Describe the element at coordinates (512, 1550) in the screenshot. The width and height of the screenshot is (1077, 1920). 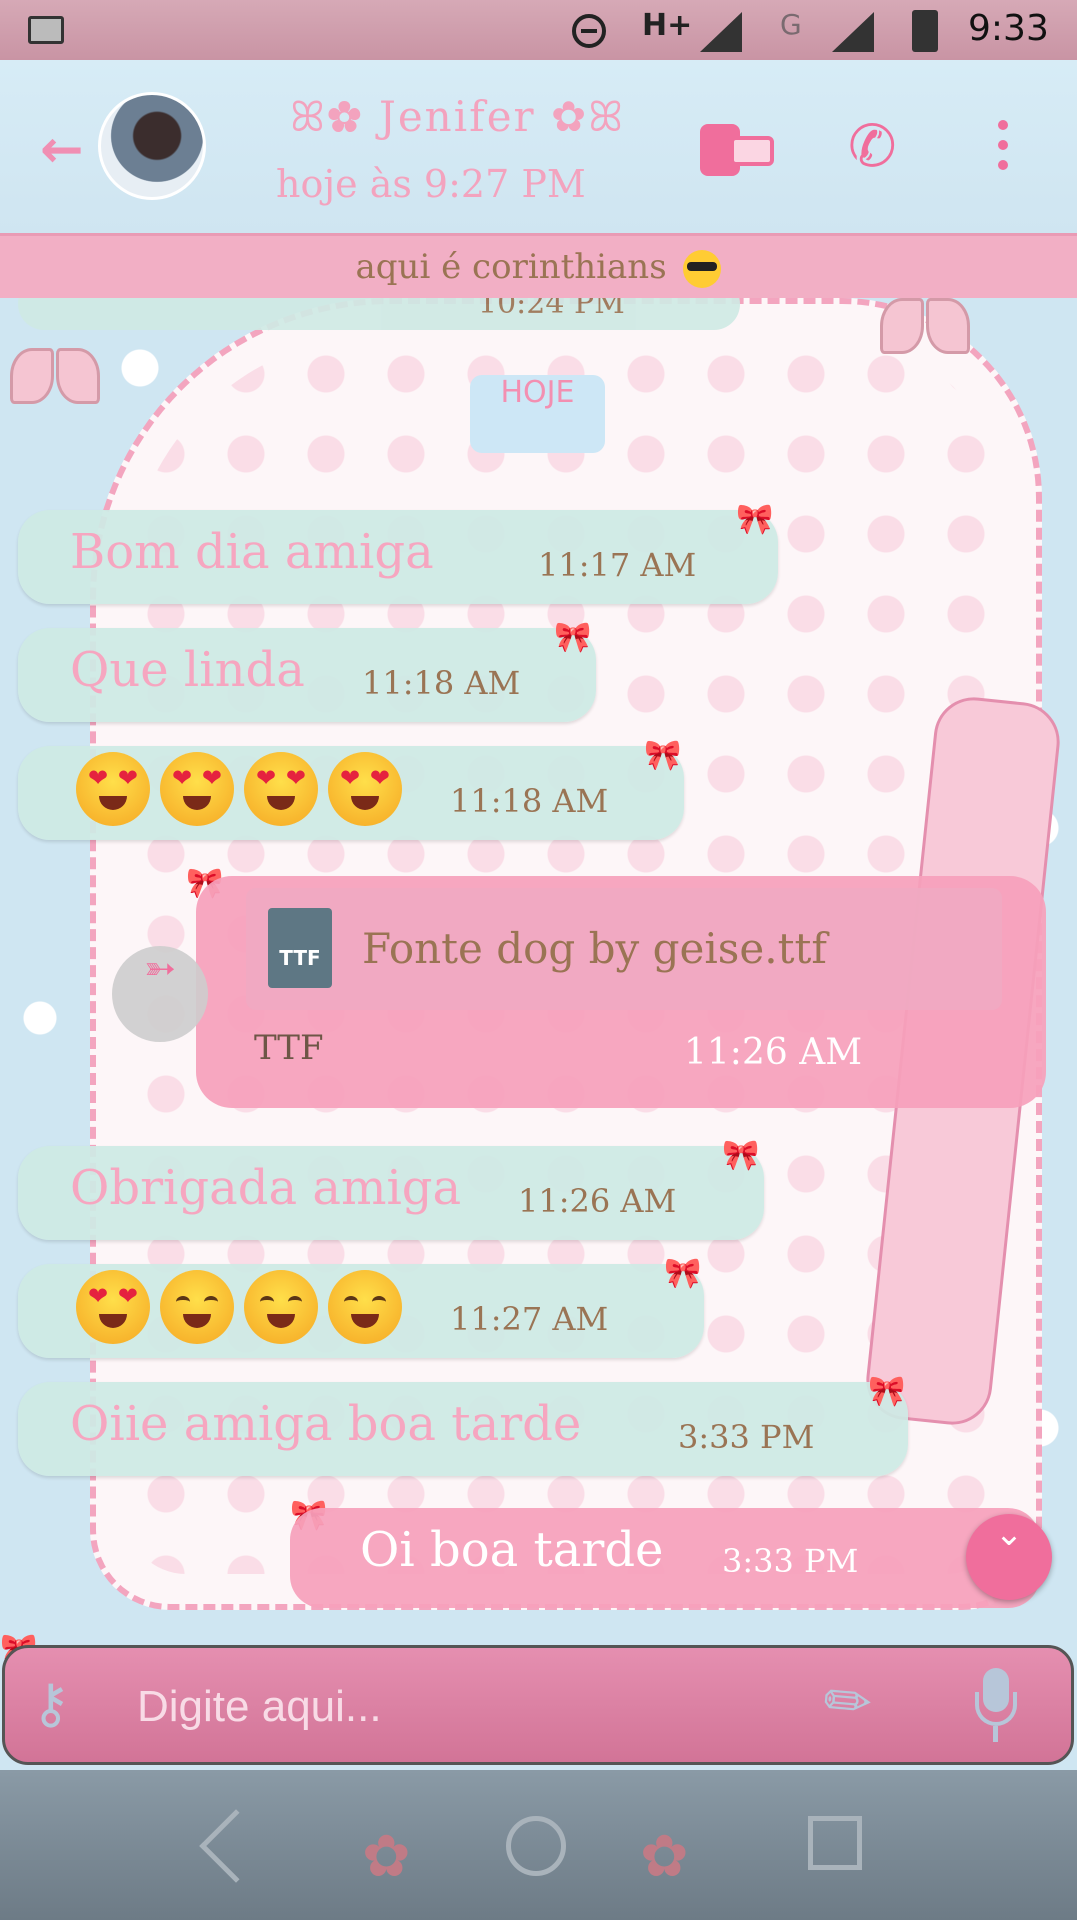
I see `message-text: Oi boa tarde` at that location.